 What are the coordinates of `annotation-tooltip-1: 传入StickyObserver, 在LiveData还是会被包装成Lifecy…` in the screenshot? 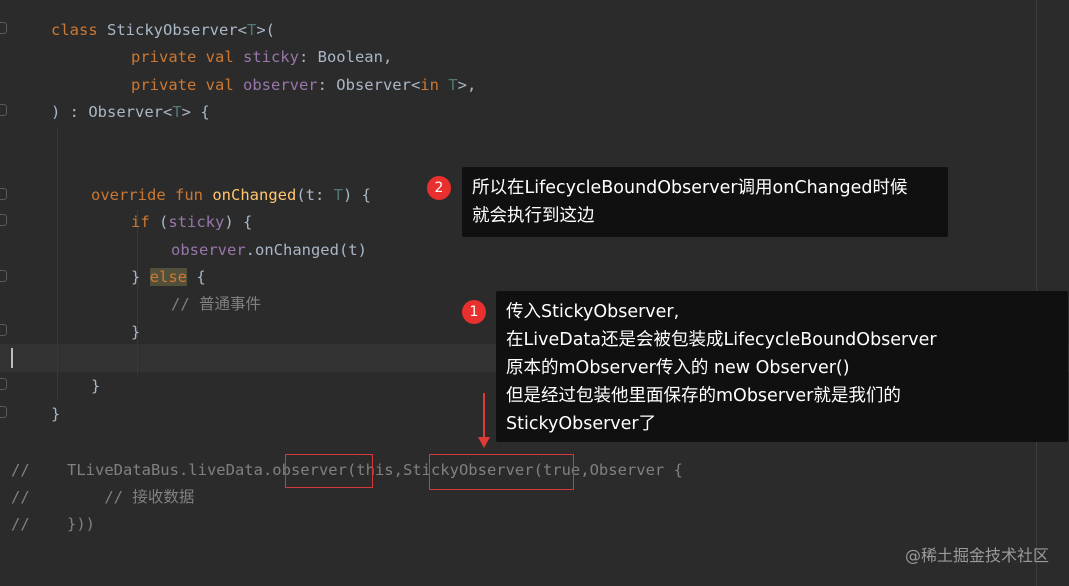 It's located at (782, 366).